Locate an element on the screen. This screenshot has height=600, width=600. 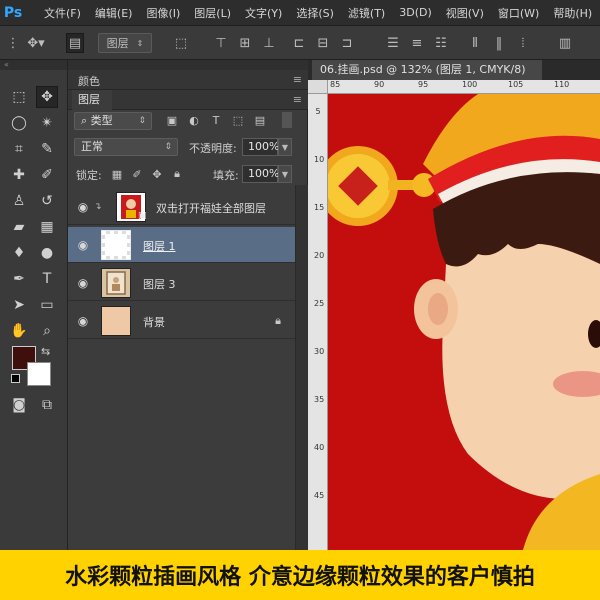
distribute-vcenter-icon: ≡ is located at coordinates (417, 43).